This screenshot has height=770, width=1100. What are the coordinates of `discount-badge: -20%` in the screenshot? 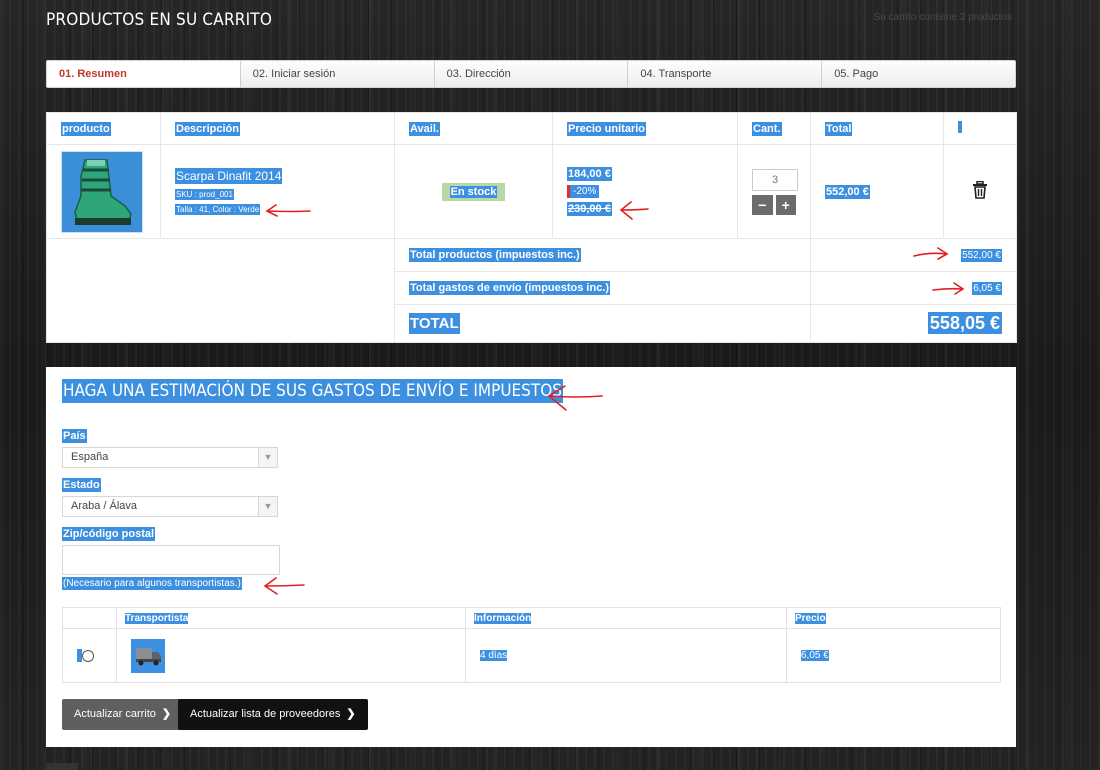 It's located at (583, 191).